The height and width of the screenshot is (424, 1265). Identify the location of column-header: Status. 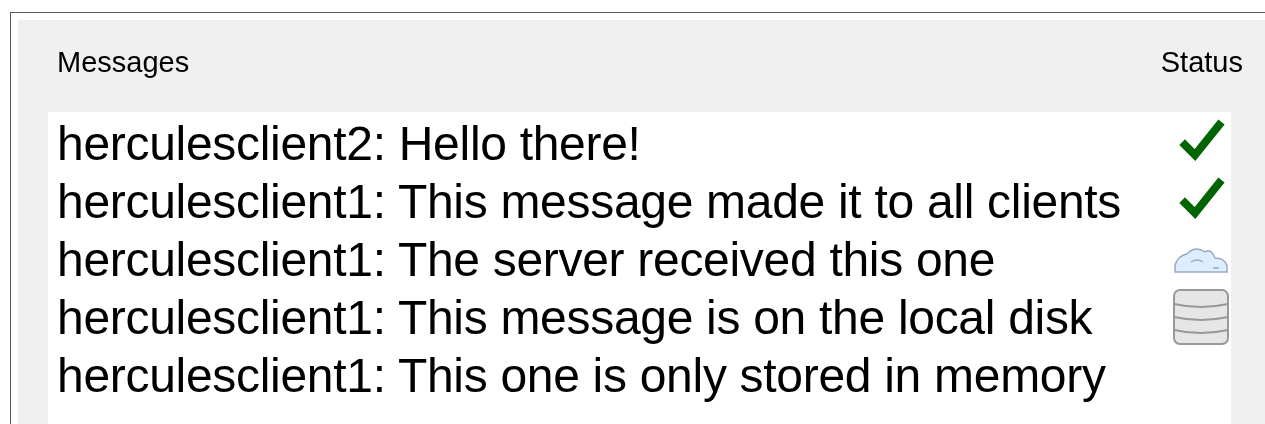
(1201, 62).